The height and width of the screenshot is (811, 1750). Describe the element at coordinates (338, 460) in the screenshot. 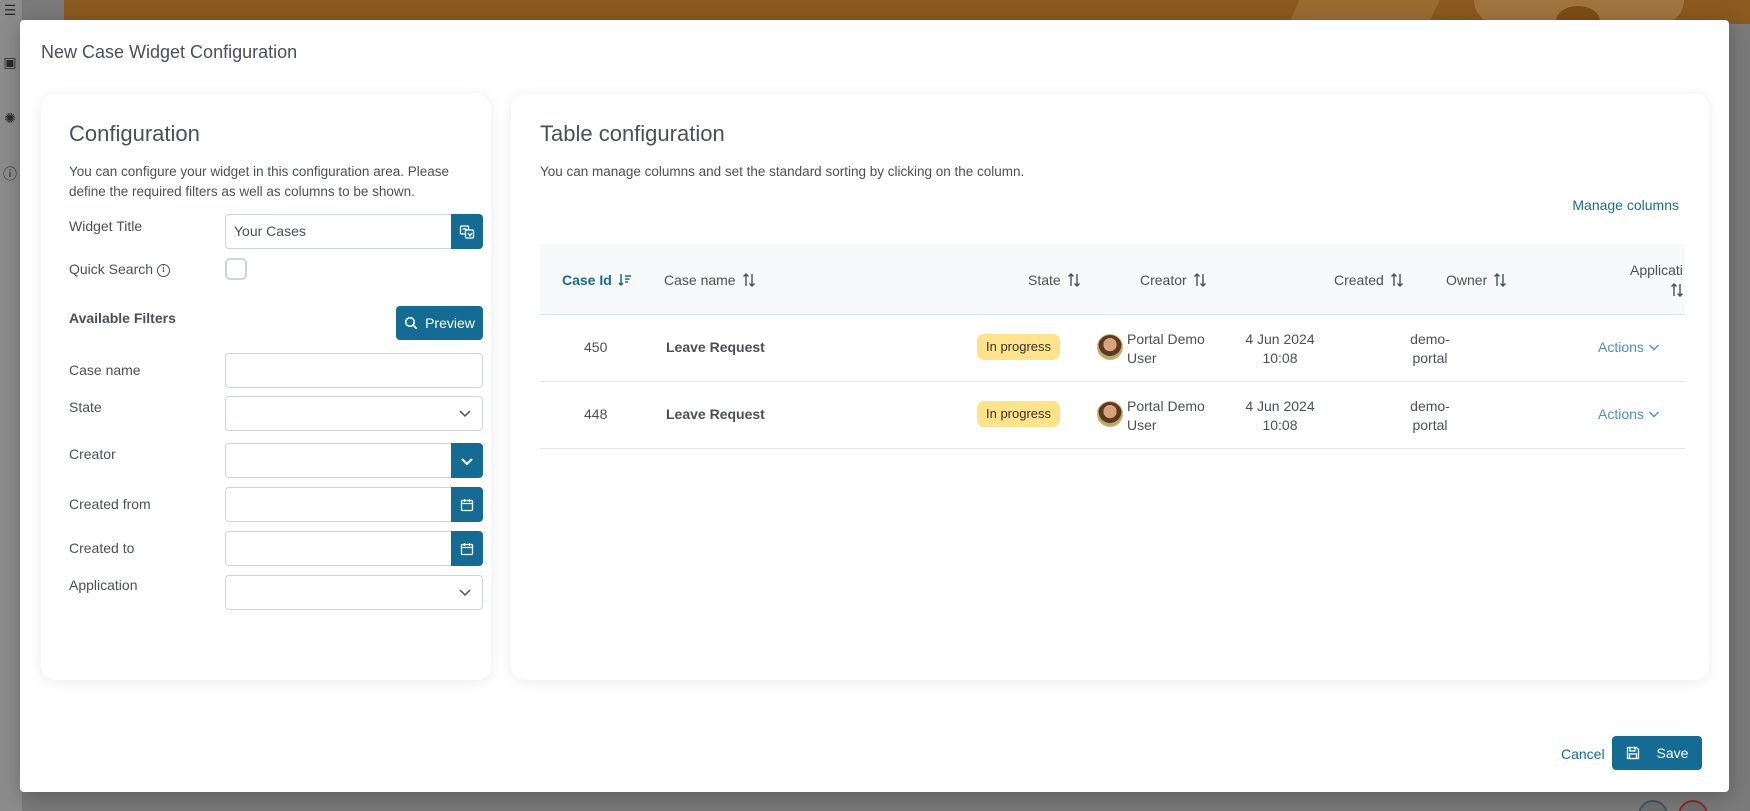

I see `creator-filter-input` at that location.